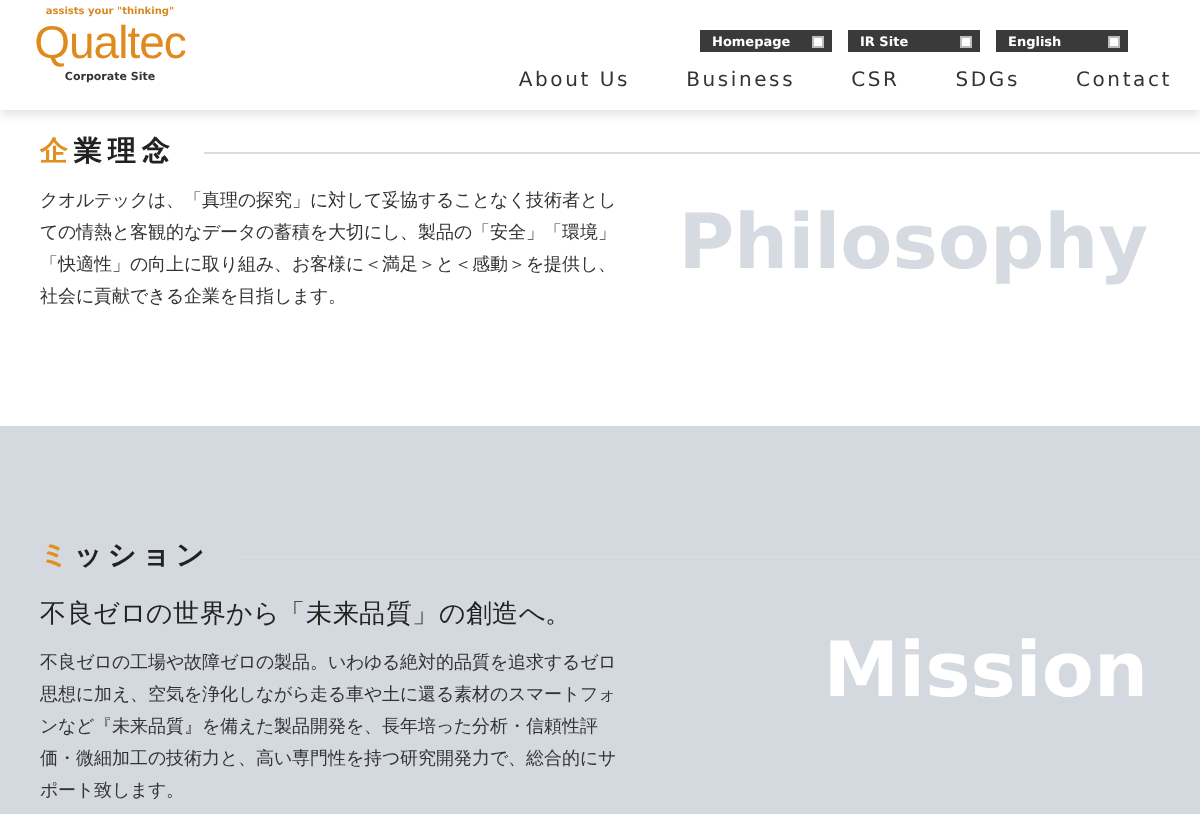 This screenshot has width=1200, height=814. Describe the element at coordinates (741, 81) in the screenshot. I see `nav-link: Business` at that location.